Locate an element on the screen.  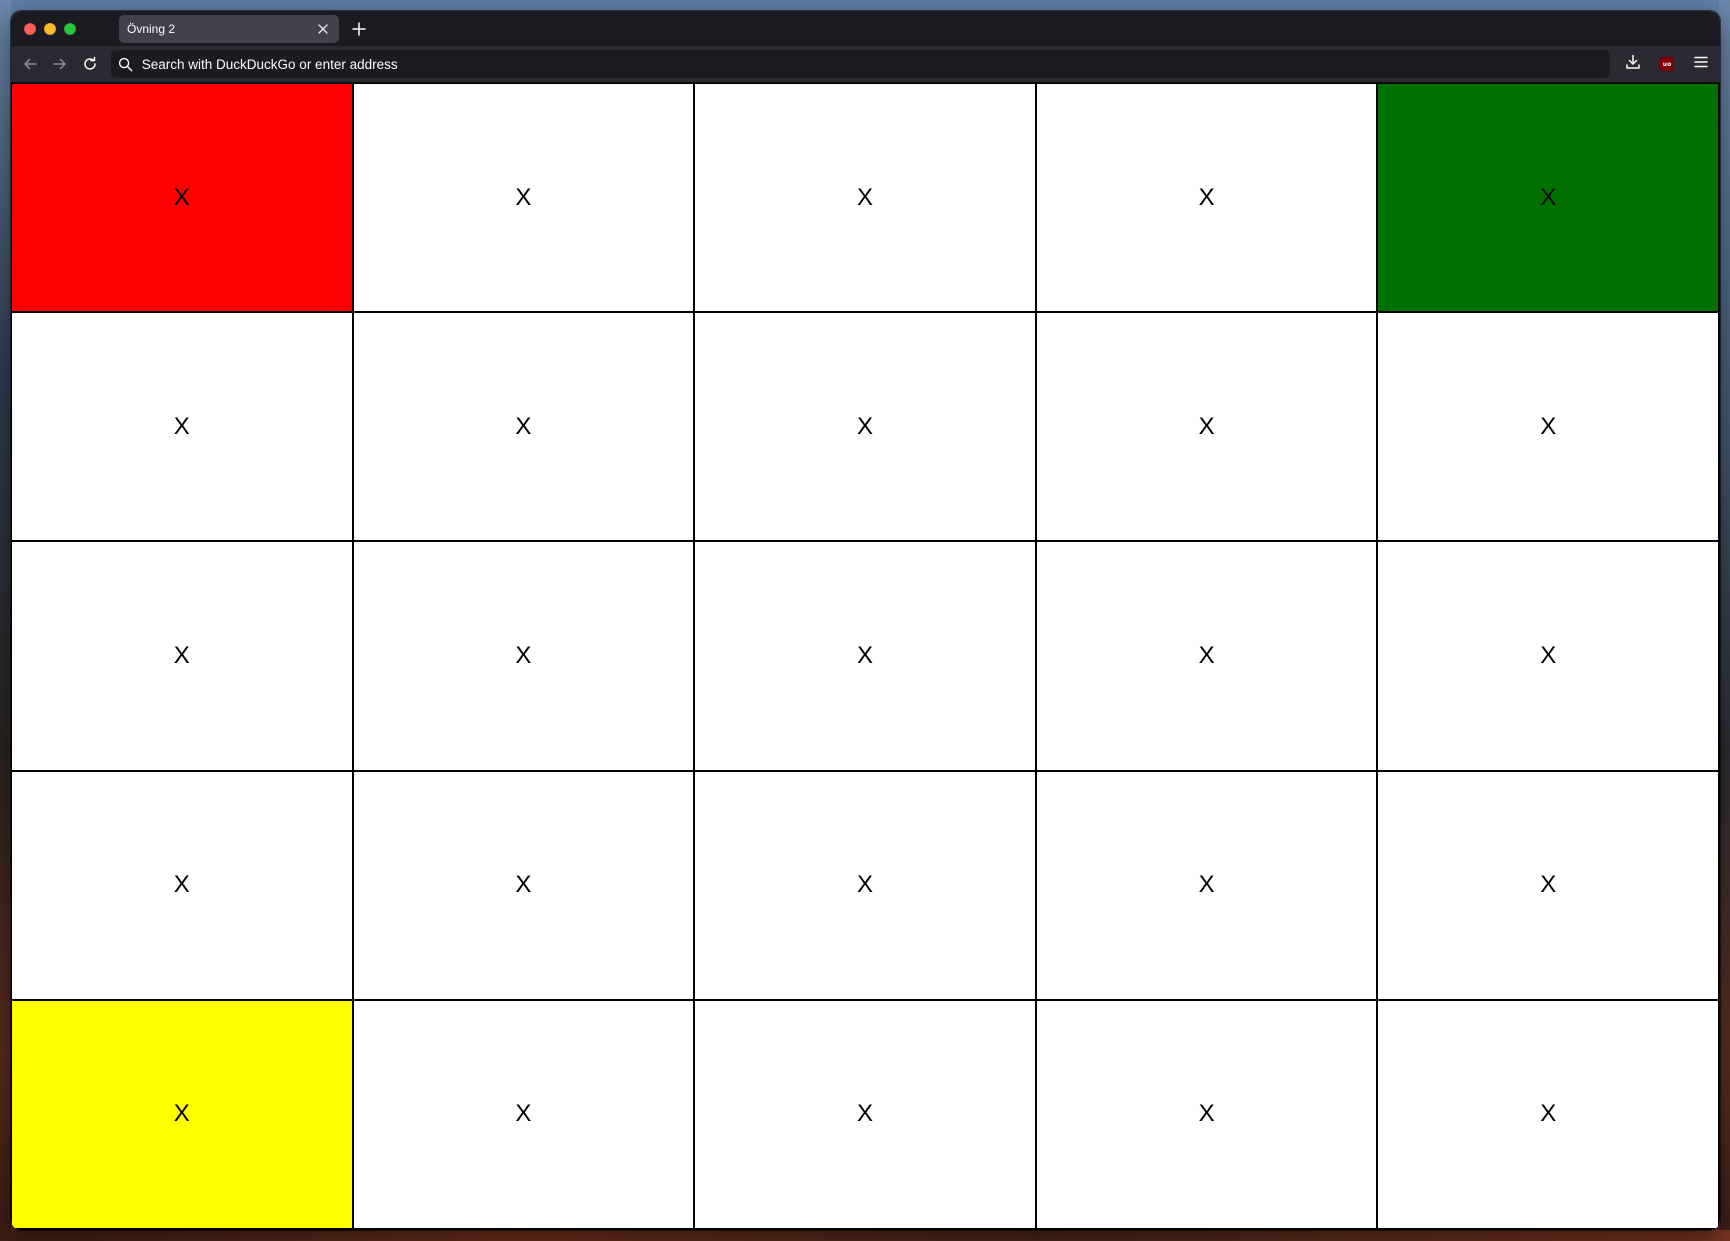
toolbar-right: uo is located at coordinates (1667, 64).